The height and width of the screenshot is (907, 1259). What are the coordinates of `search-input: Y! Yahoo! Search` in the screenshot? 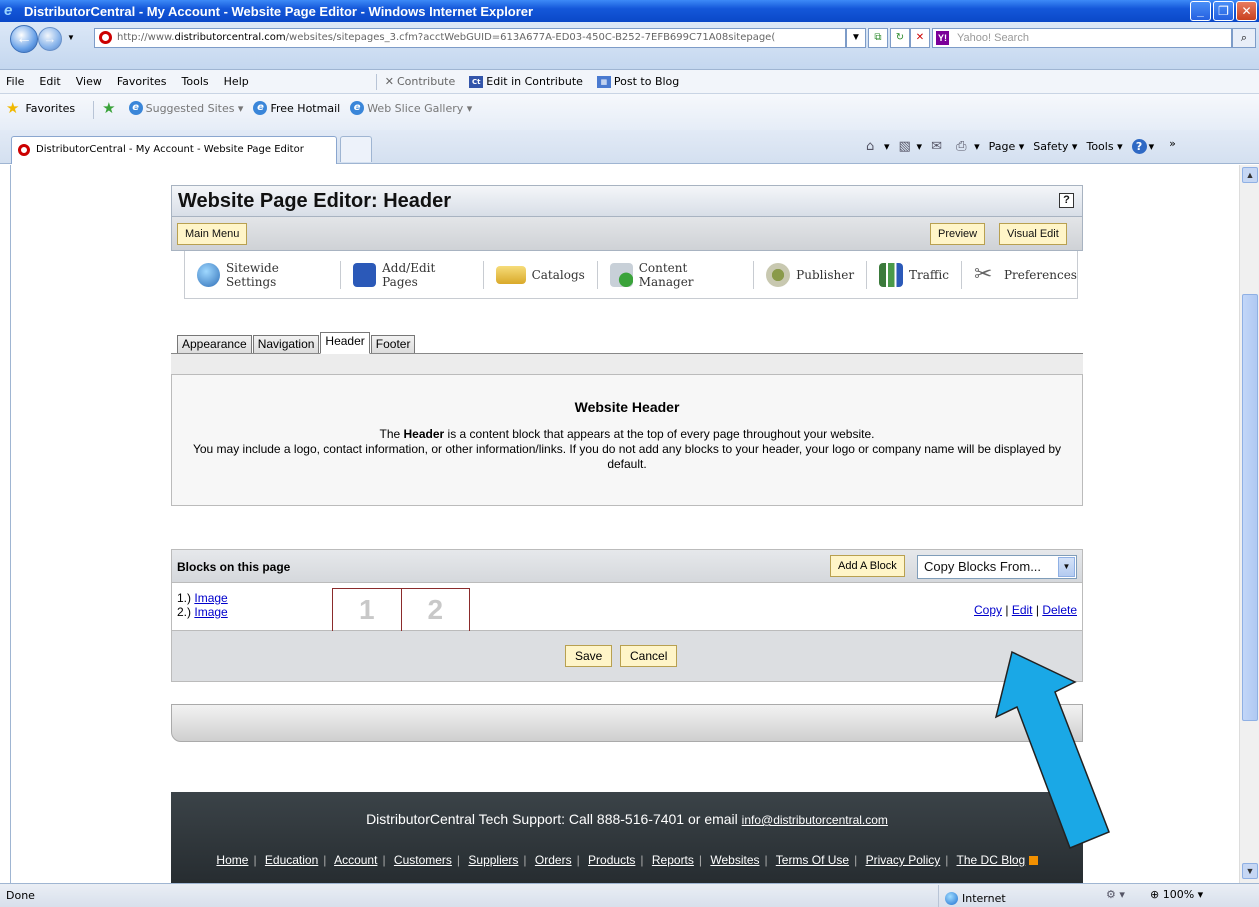 It's located at (1082, 38).